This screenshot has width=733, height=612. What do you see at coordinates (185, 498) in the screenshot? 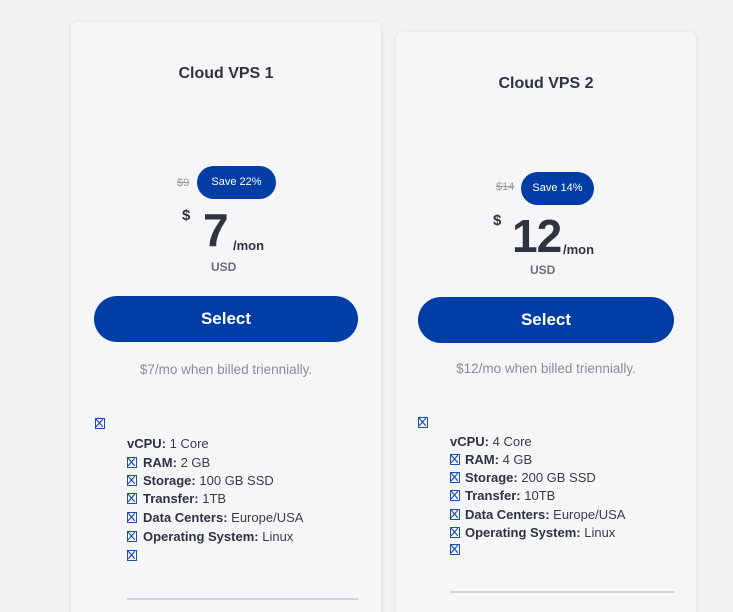
I see `spec-transfer: Transfer: 1TB` at bounding box center [185, 498].